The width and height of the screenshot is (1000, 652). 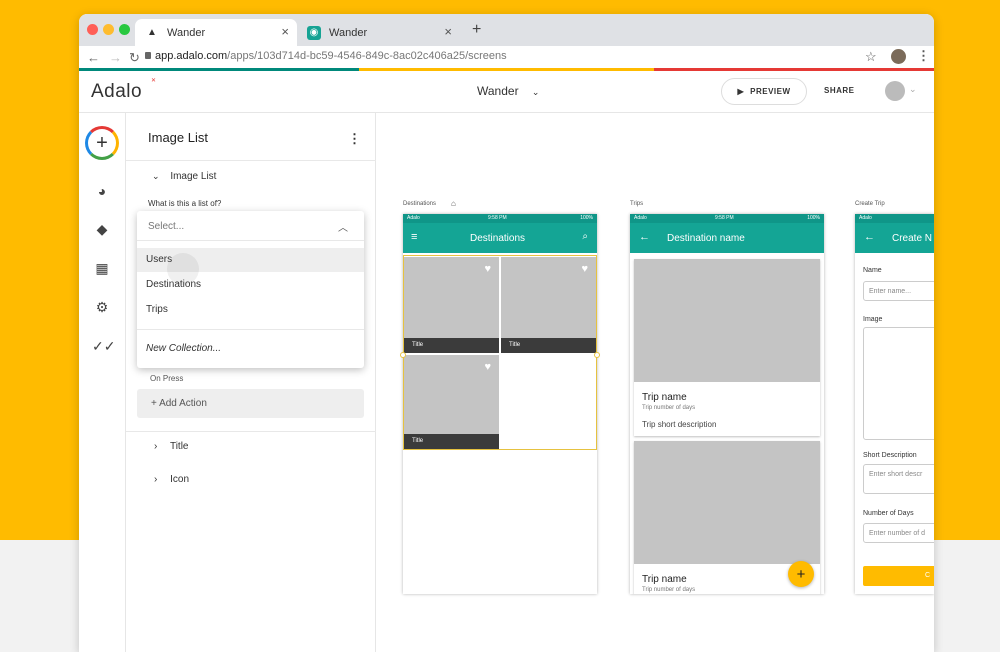 I want to click on group-icon: › Icon, so click(x=171, y=479).